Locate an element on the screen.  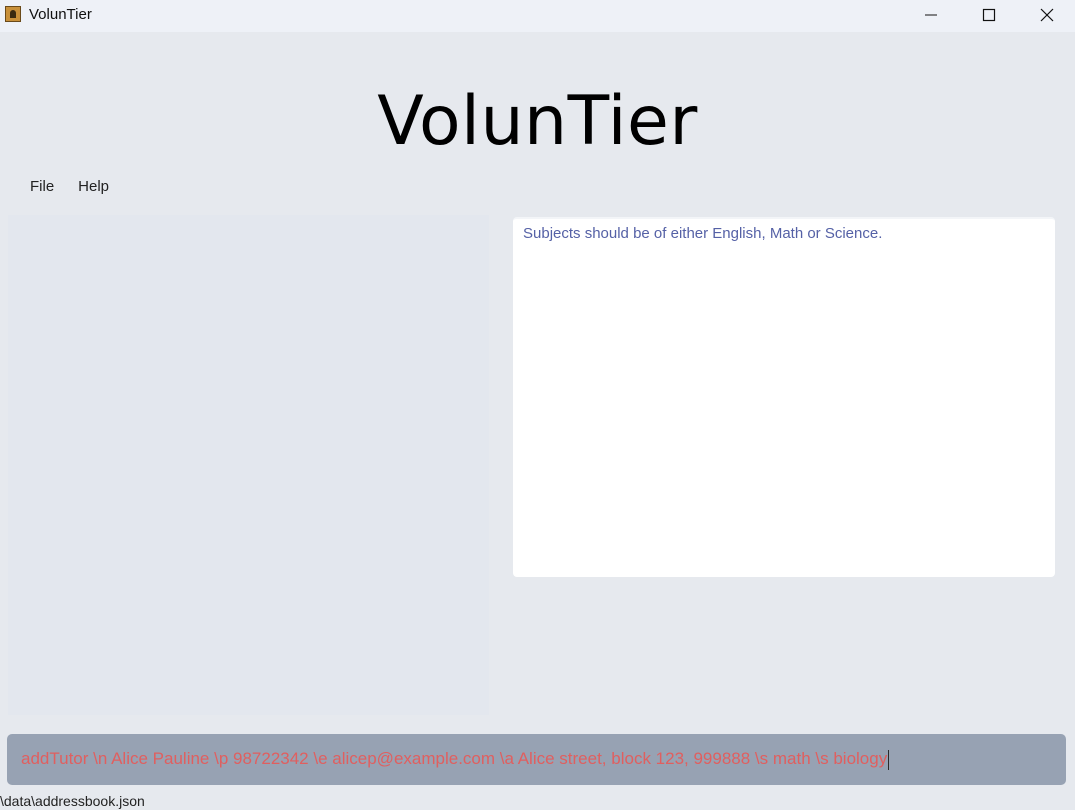
minimize-button is located at coordinates (931, 15).